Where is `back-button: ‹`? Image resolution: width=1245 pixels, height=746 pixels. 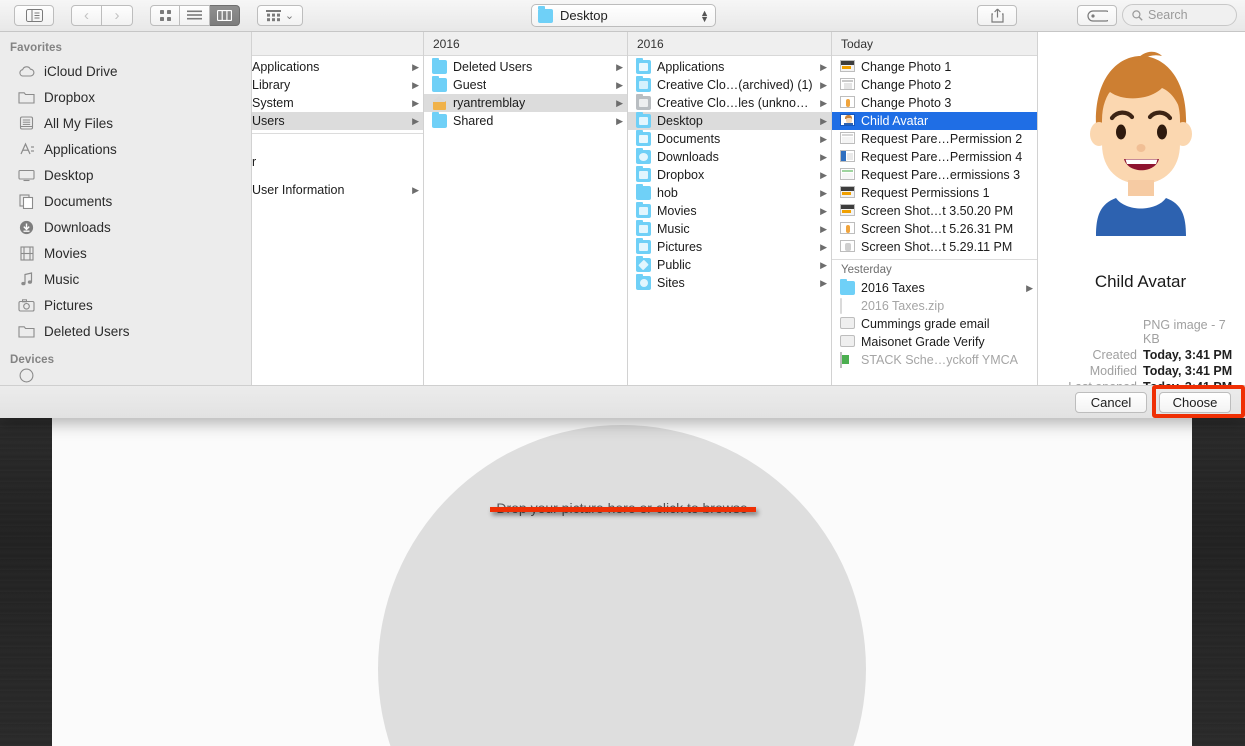 back-button: ‹ is located at coordinates (86, 15).